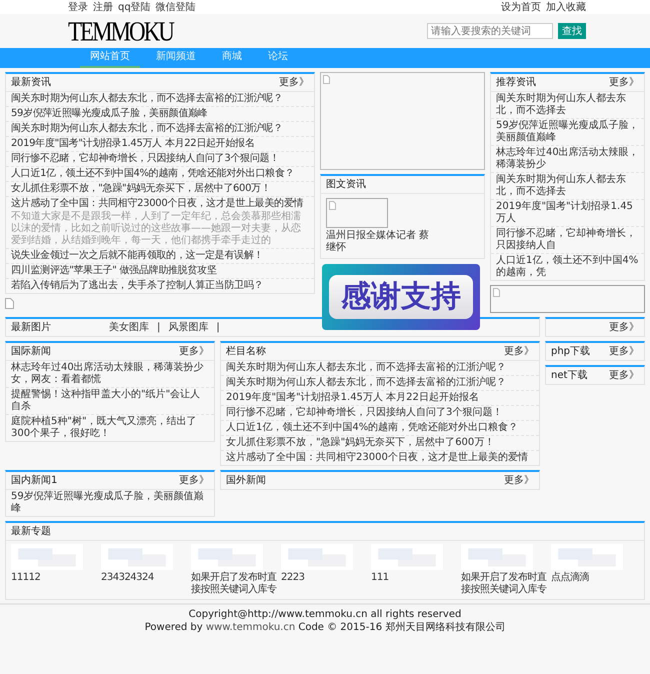 The width and height of the screenshot is (650, 674). Describe the element at coordinates (103, 7) in the screenshot. I see `top-link: 注册` at that location.